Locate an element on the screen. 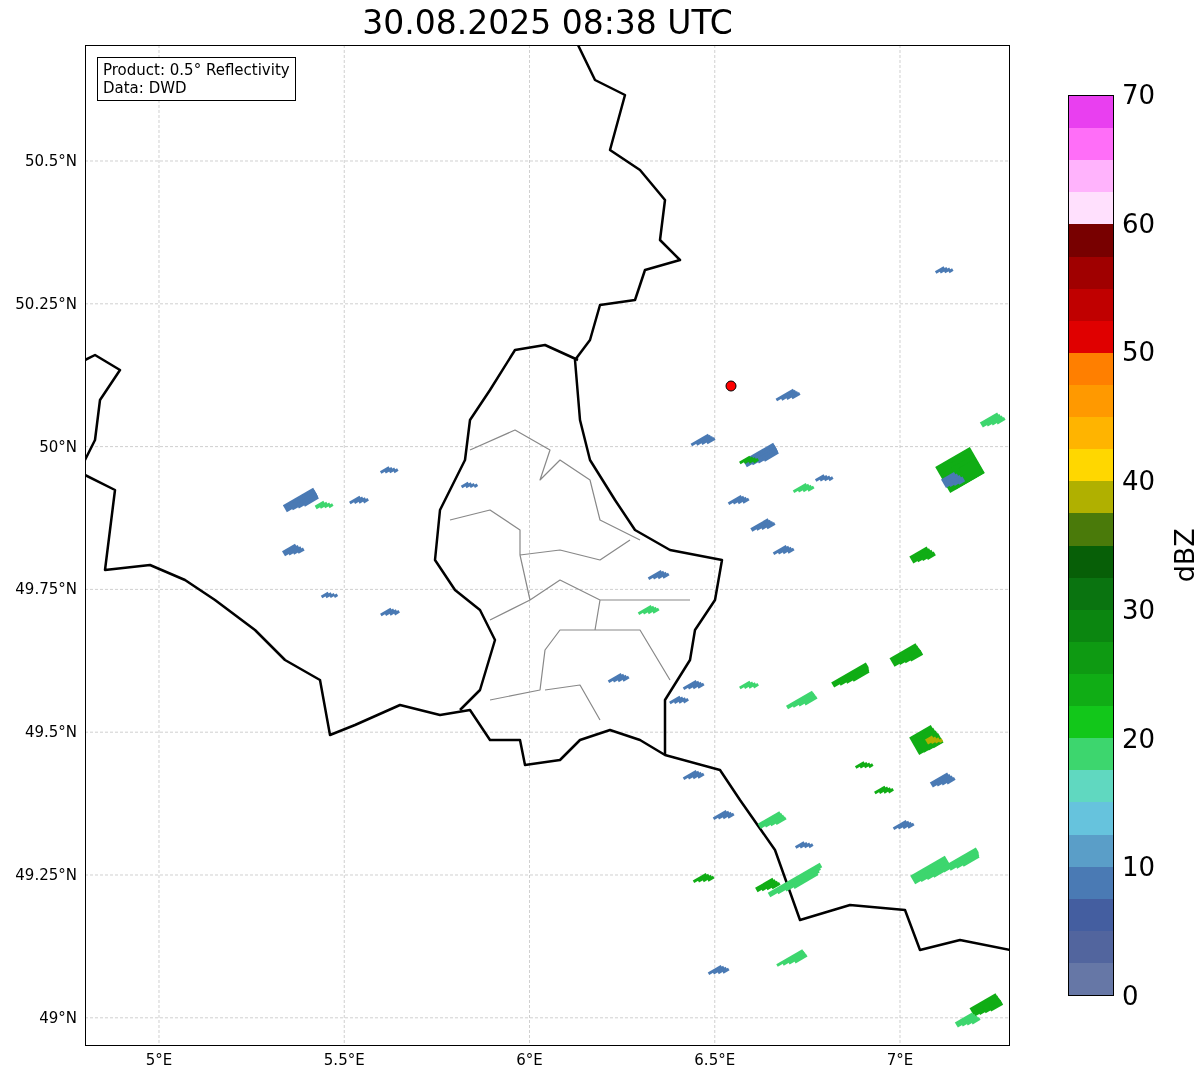 The width and height of the screenshot is (1202, 1081). colorbar-label: dBZ is located at coordinates (1184, 555).